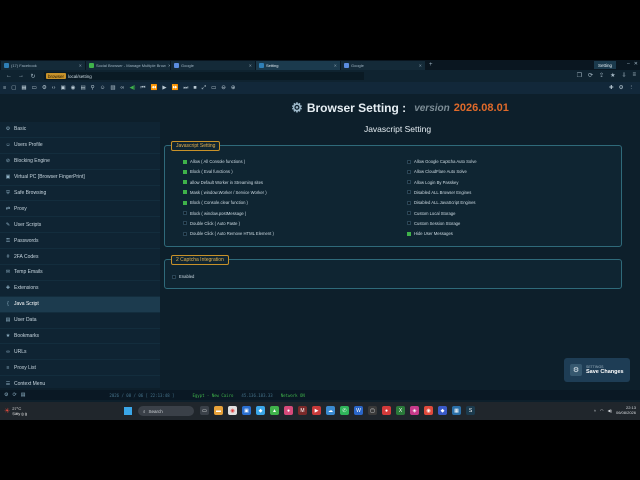  Describe the element at coordinates (14, 395) in the screenshot. I see `sync-icon: ⟳` at that location.